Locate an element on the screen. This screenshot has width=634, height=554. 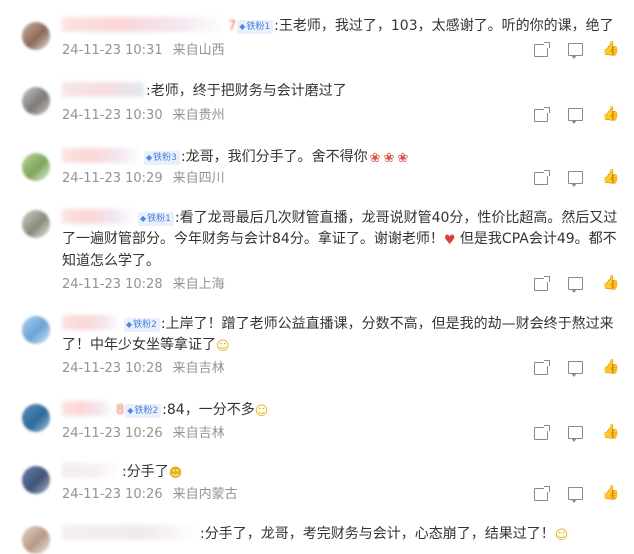
location: 来自内蒙古 is located at coordinates (205, 494).